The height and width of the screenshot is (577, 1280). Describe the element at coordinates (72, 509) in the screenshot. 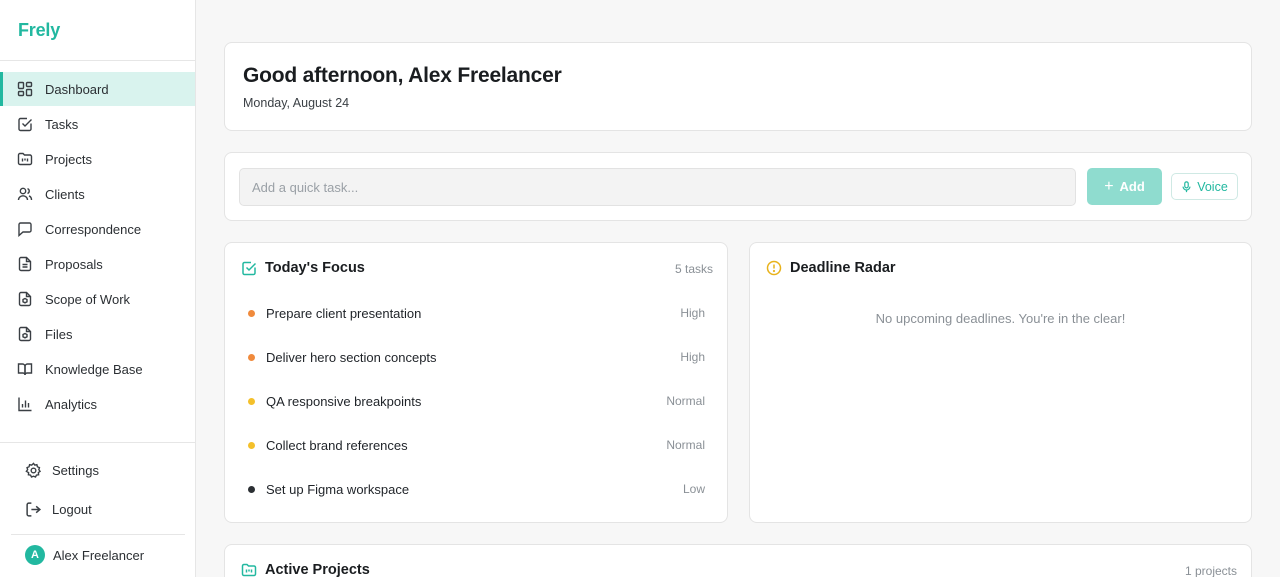

I see `logout-label: Logout` at that location.